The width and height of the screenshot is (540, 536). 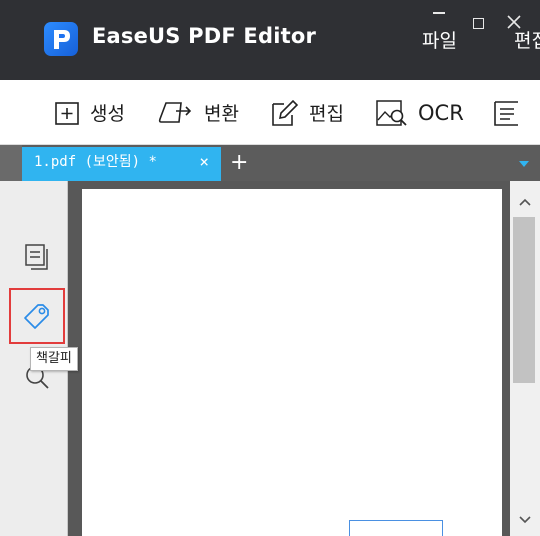 I want to click on scroll-up-button, so click(x=525, y=202).